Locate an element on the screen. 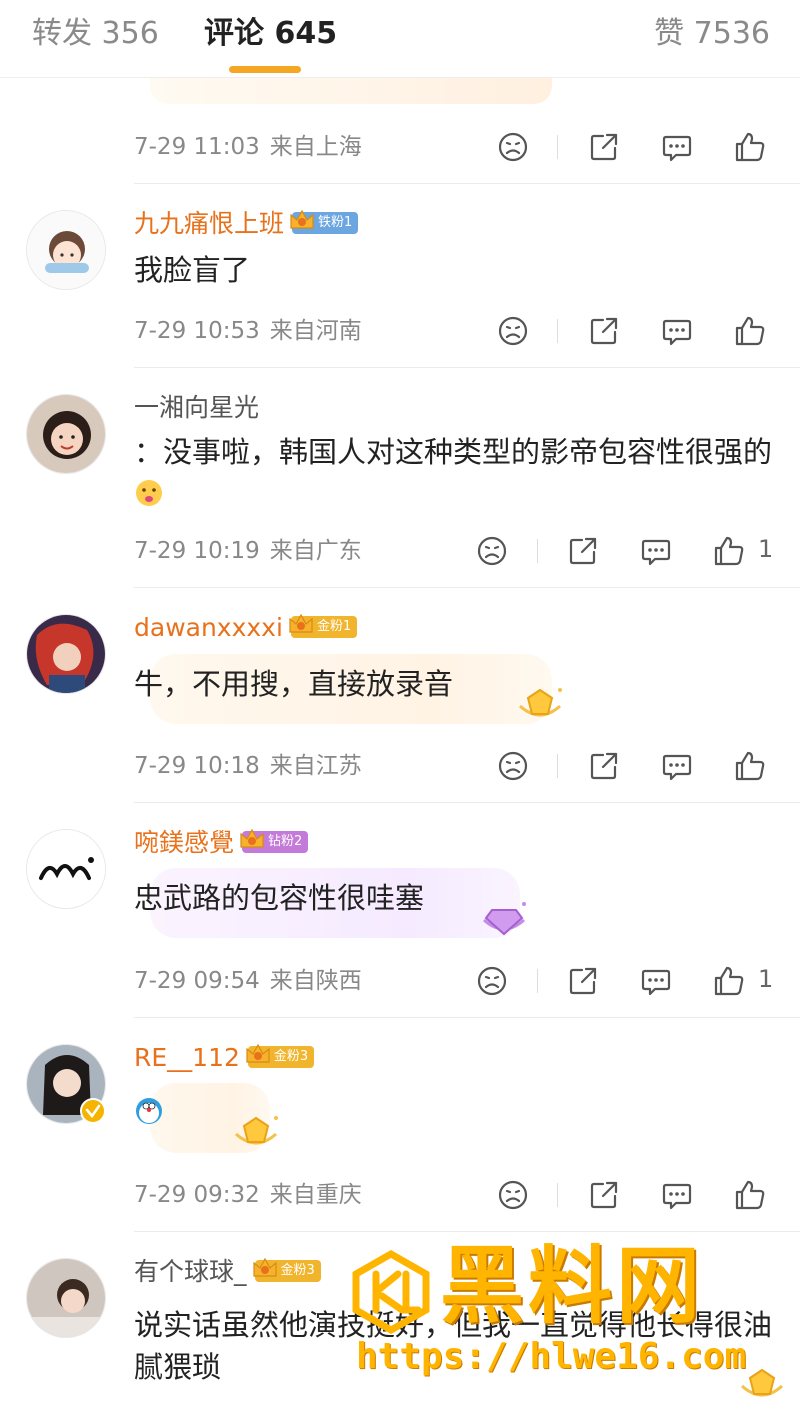 Image resolution: width=800 pixels, height=1414 pixels. tab-repost: 转发 356 is located at coordinates (95, 34).